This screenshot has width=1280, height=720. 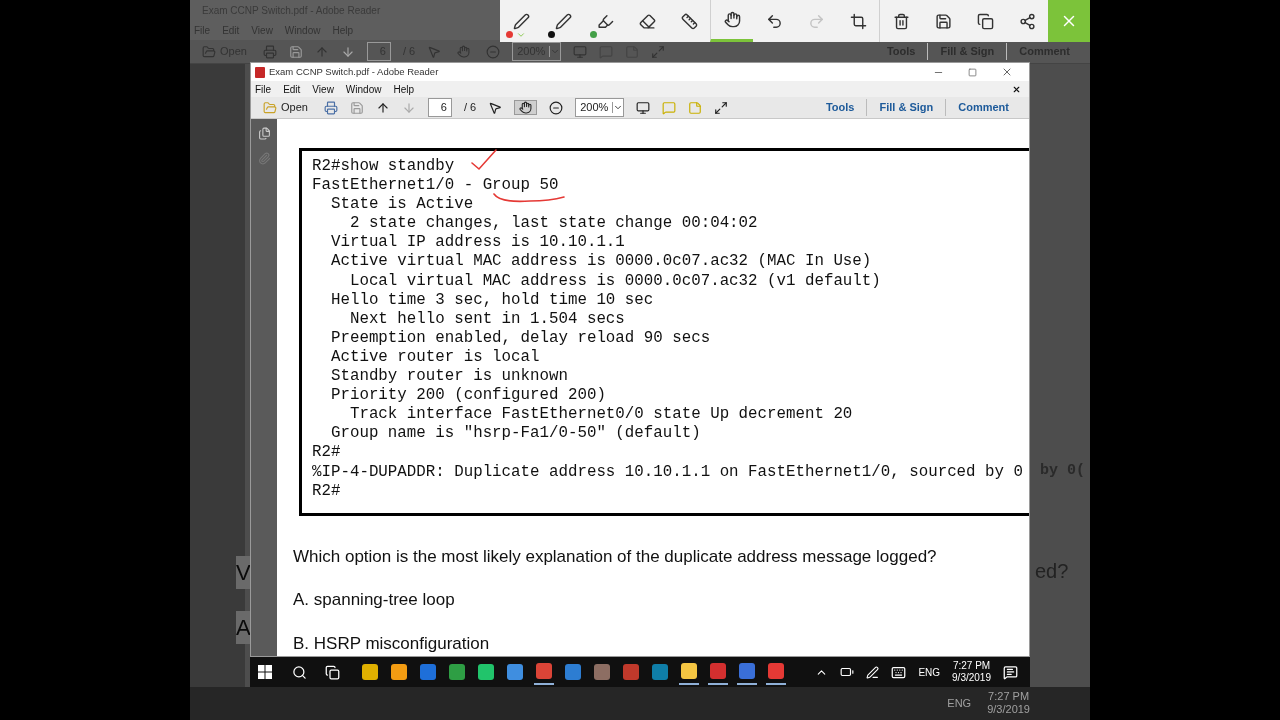 I want to click on notification-icon, so click(x=1010, y=672).